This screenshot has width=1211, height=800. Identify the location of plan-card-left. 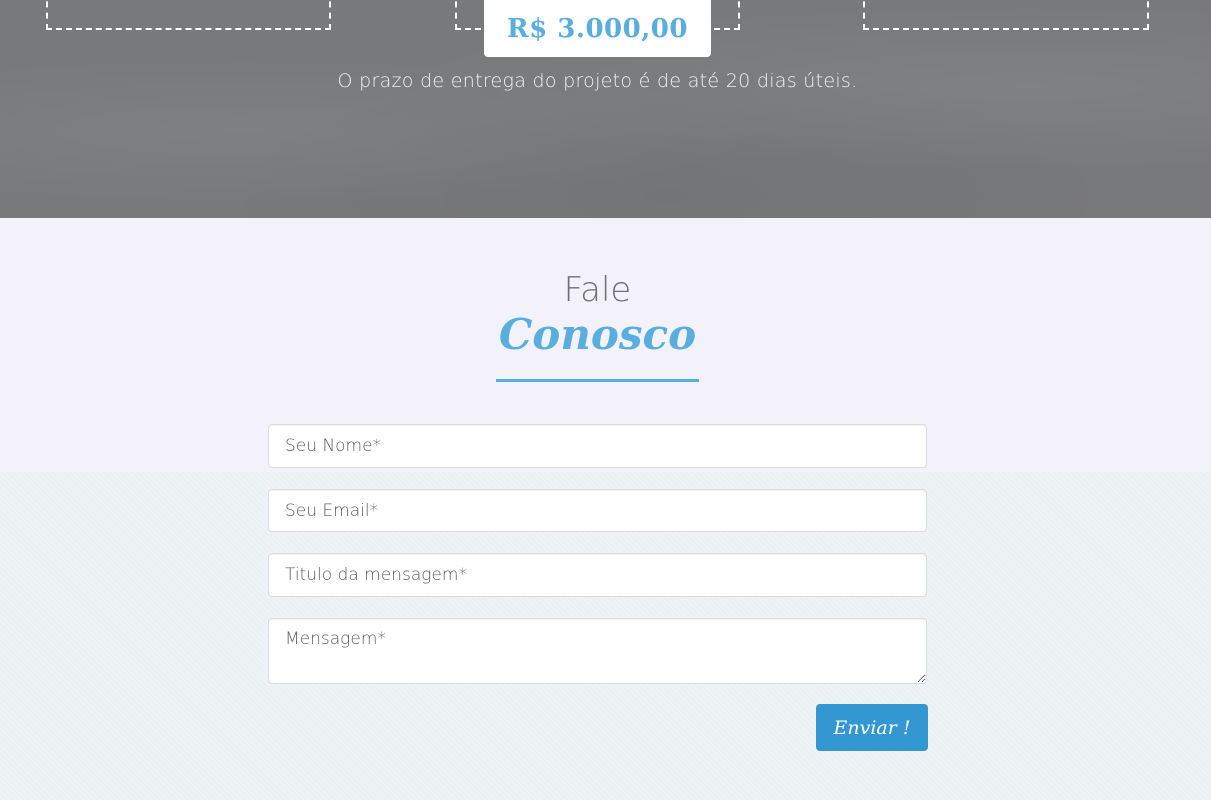
(188, 15).